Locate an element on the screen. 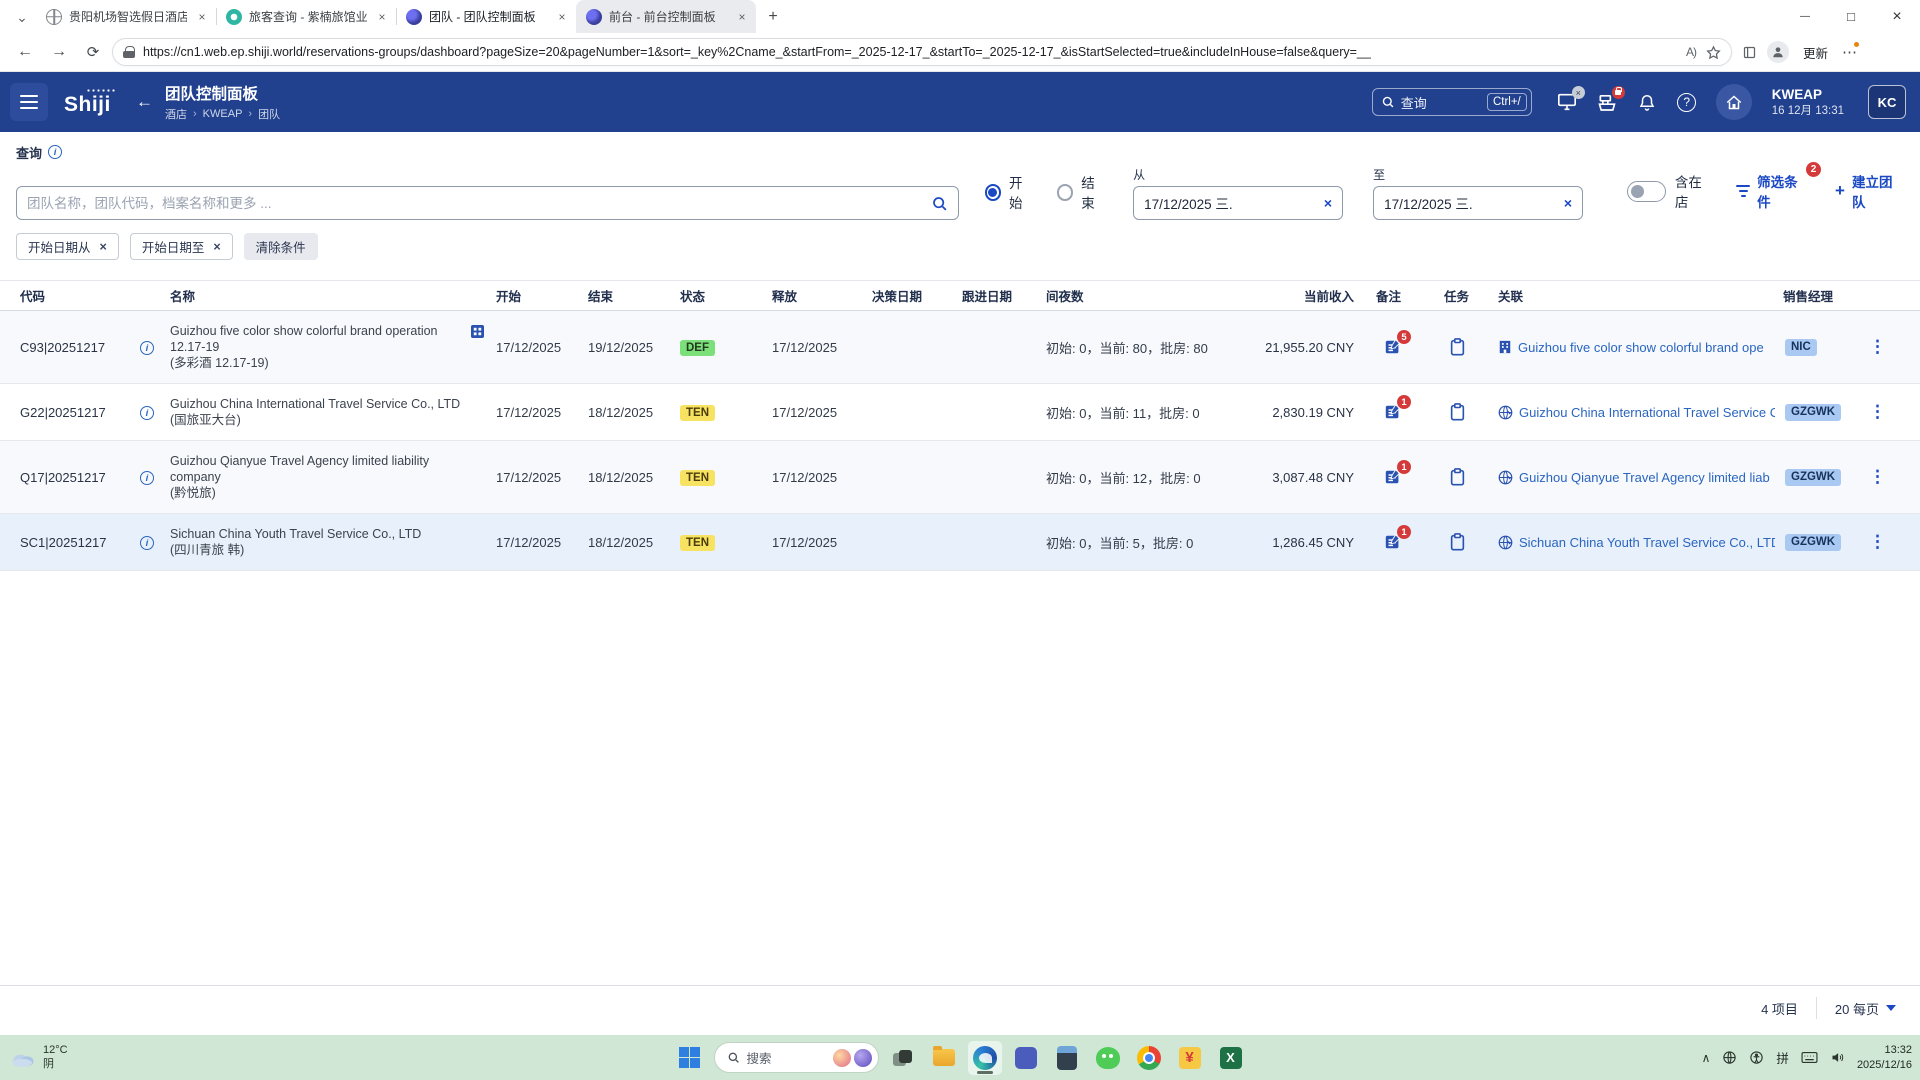 Image resolution: width=1920 pixels, height=1080 pixels. reload-icon is located at coordinates (93, 52).